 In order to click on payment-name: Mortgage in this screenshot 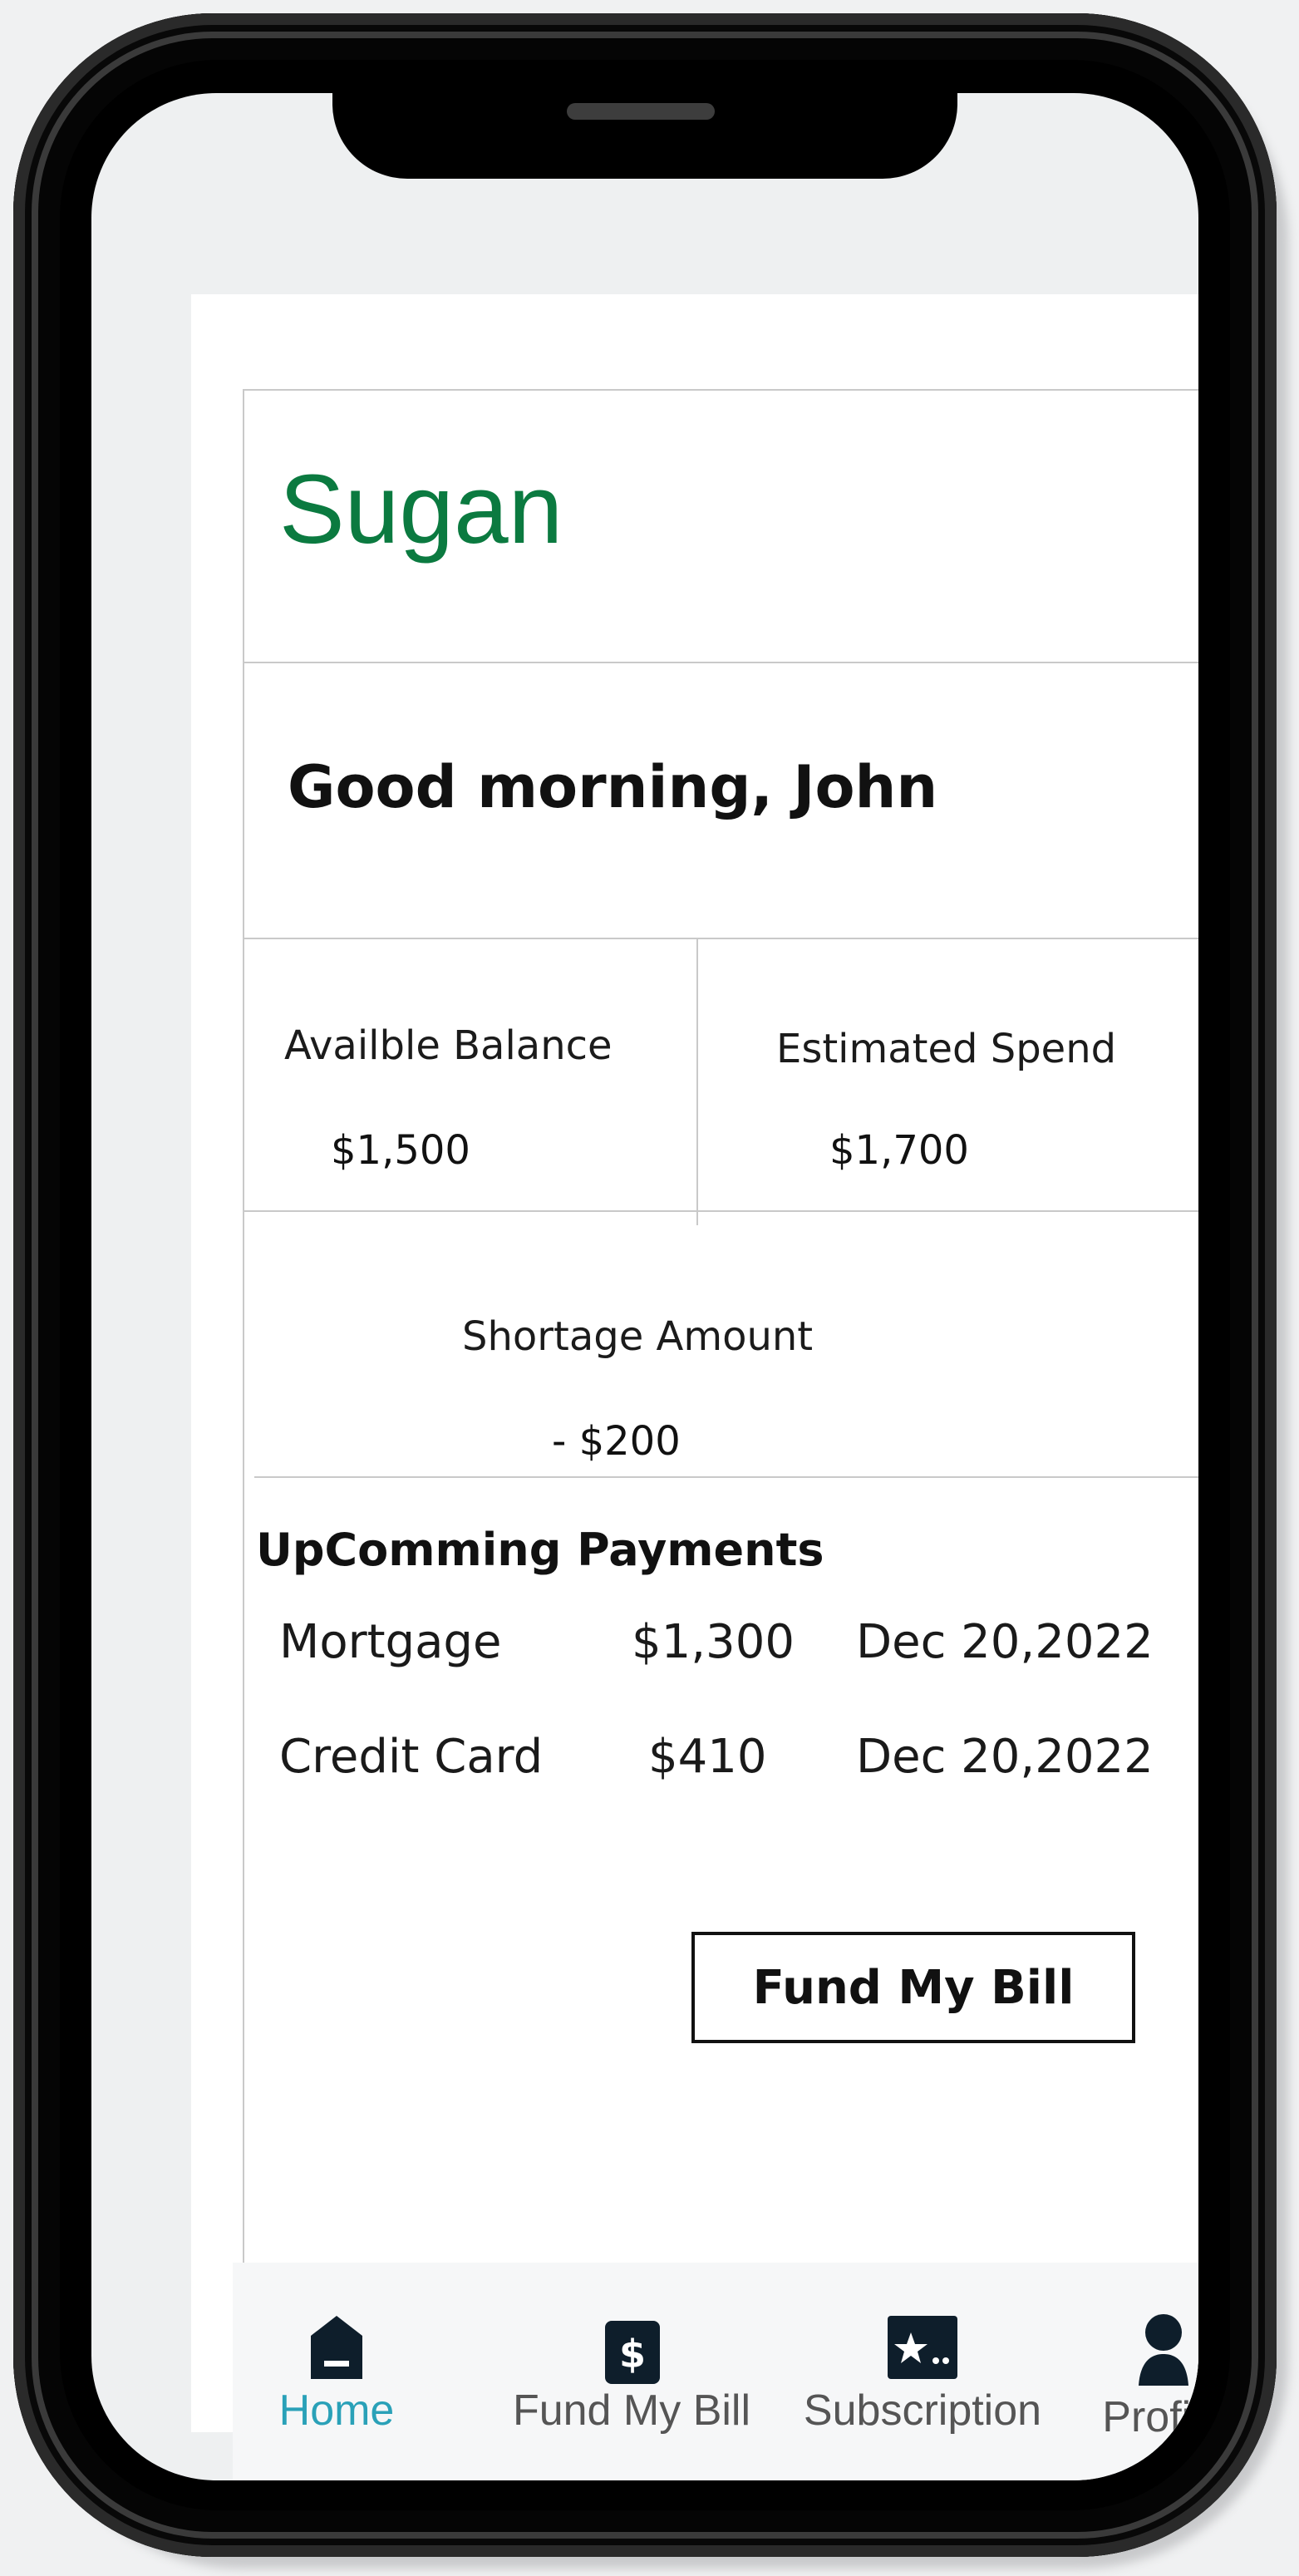, I will do `click(390, 1642)`.